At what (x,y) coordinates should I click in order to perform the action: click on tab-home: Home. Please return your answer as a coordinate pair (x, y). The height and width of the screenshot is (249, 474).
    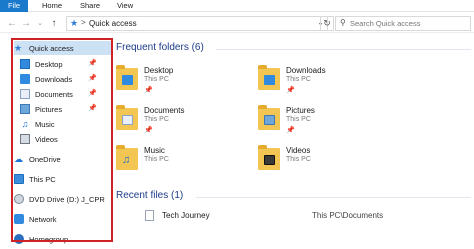
    Looking at the image, I should click on (52, 6).